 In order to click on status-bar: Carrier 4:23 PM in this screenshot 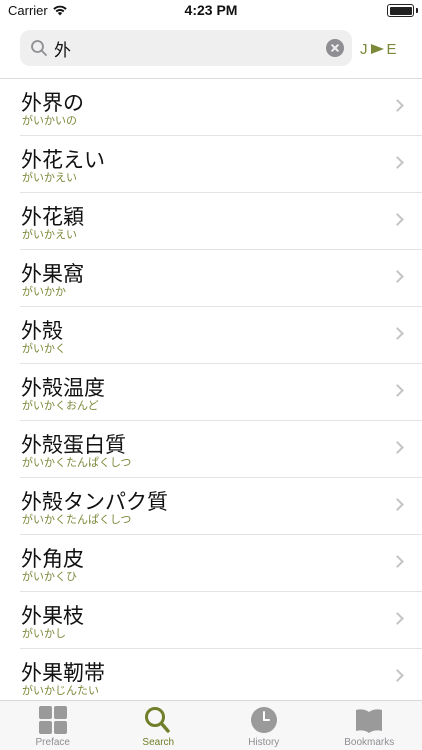, I will do `click(211, 11)`.